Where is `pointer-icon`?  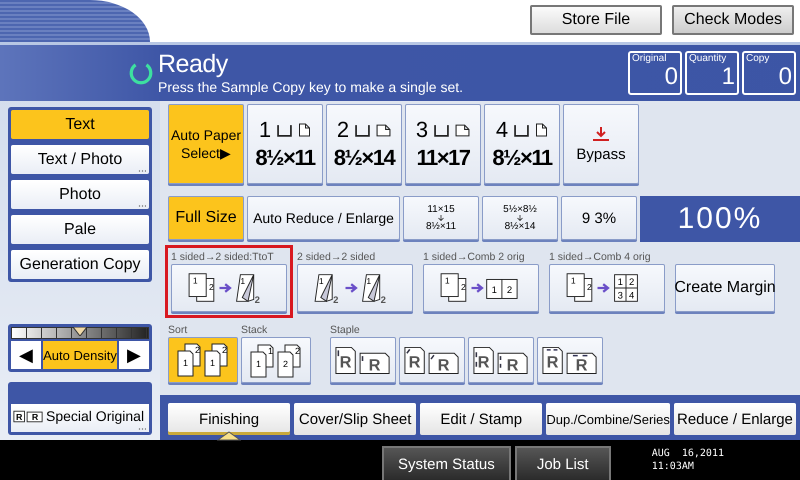
pointer-icon is located at coordinates (229, 436).